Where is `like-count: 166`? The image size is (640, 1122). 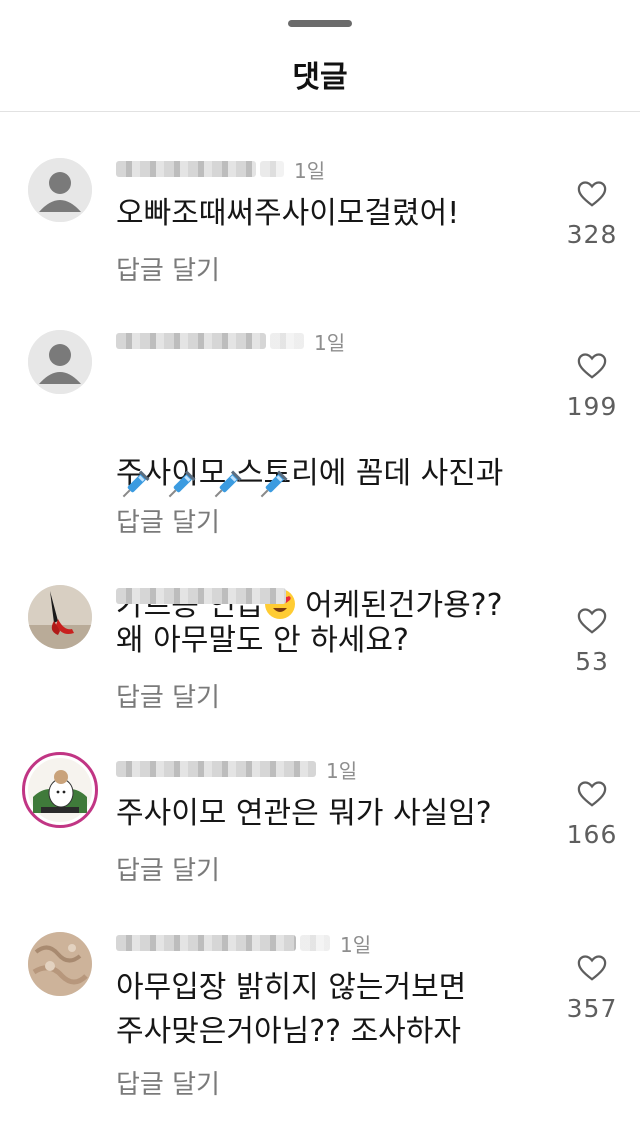 like-count: 166 is located at coordinates (592, 834).